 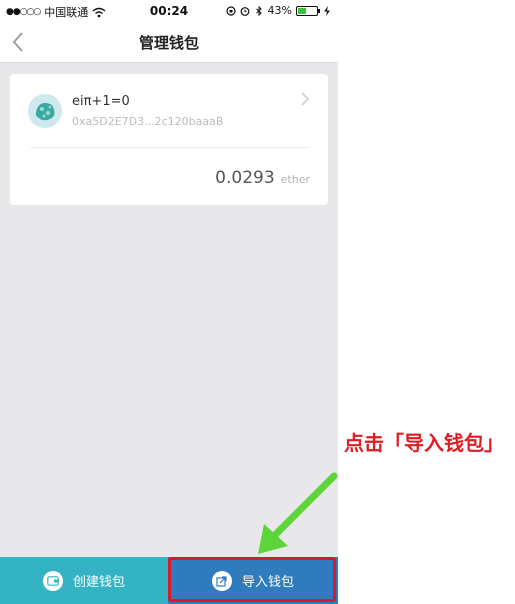 What do you see at coordinates (308, 10) in the screenshot?
I see `battery-icon` at bounding box center [308, 10].